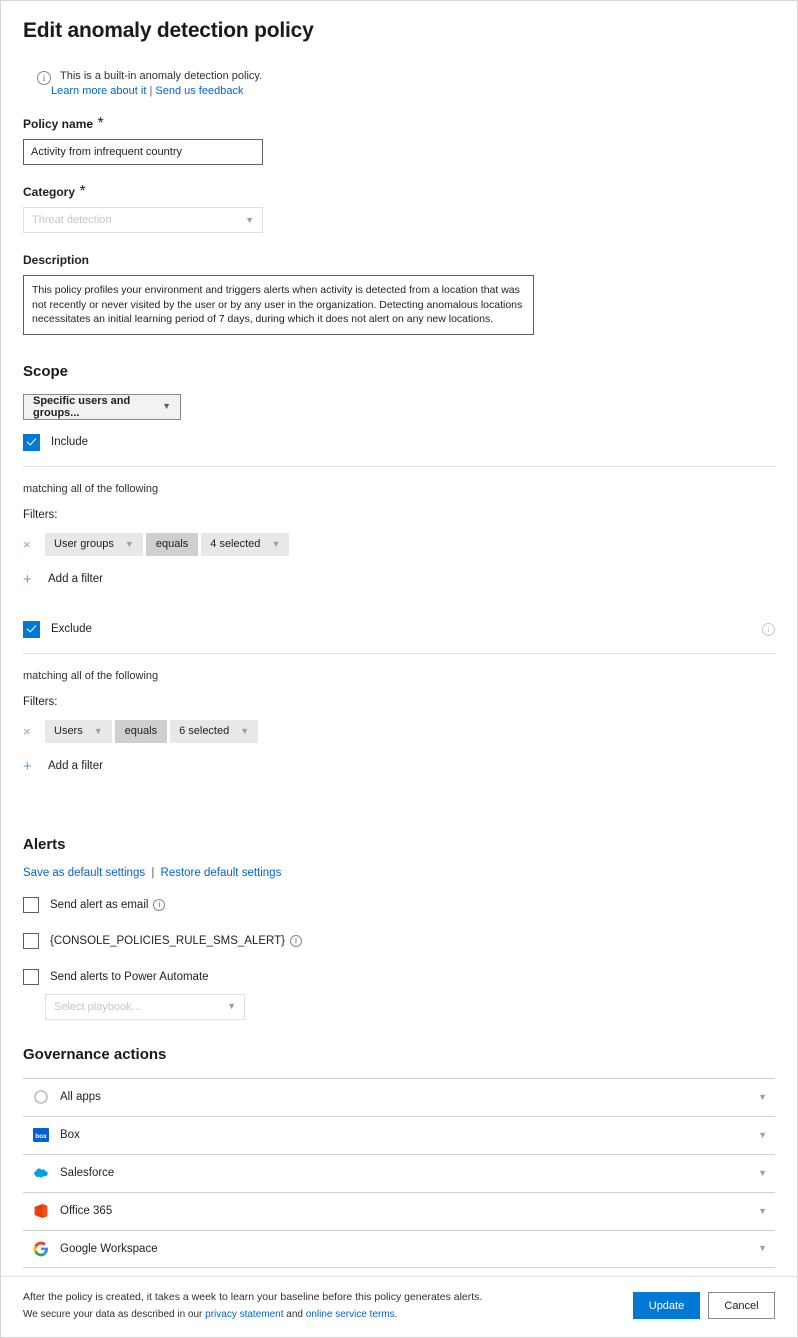 Image resolution: width=798 pixels, height=1338 pixels. I want to click on send-alert-email-checkbox, so click(31, 904).